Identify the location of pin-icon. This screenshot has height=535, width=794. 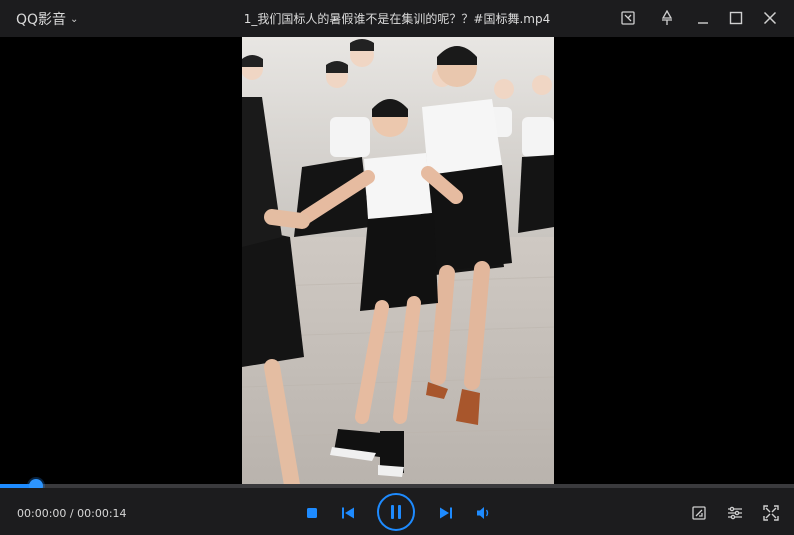
(667, 17).